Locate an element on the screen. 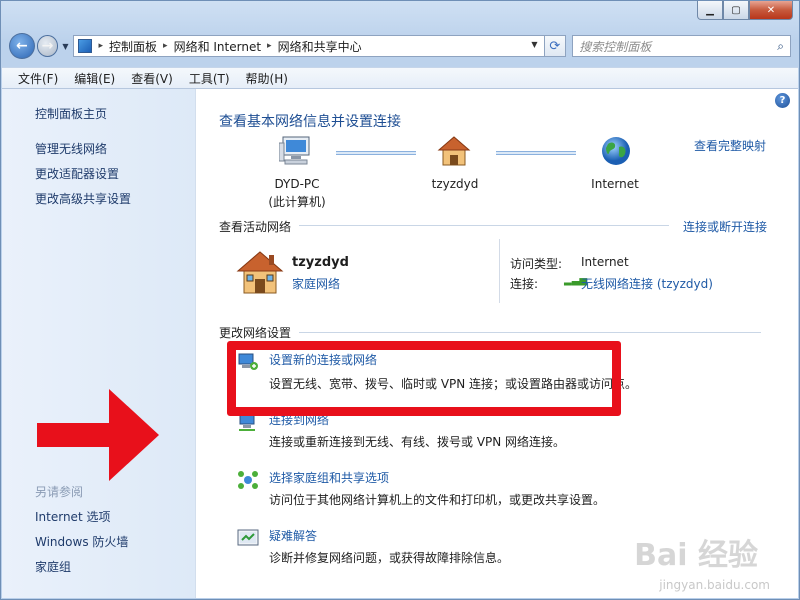 This screenshot has width=800, height=600. page-title: 查看基本网络信息并设置连接 is located at coordinates (310, 122).